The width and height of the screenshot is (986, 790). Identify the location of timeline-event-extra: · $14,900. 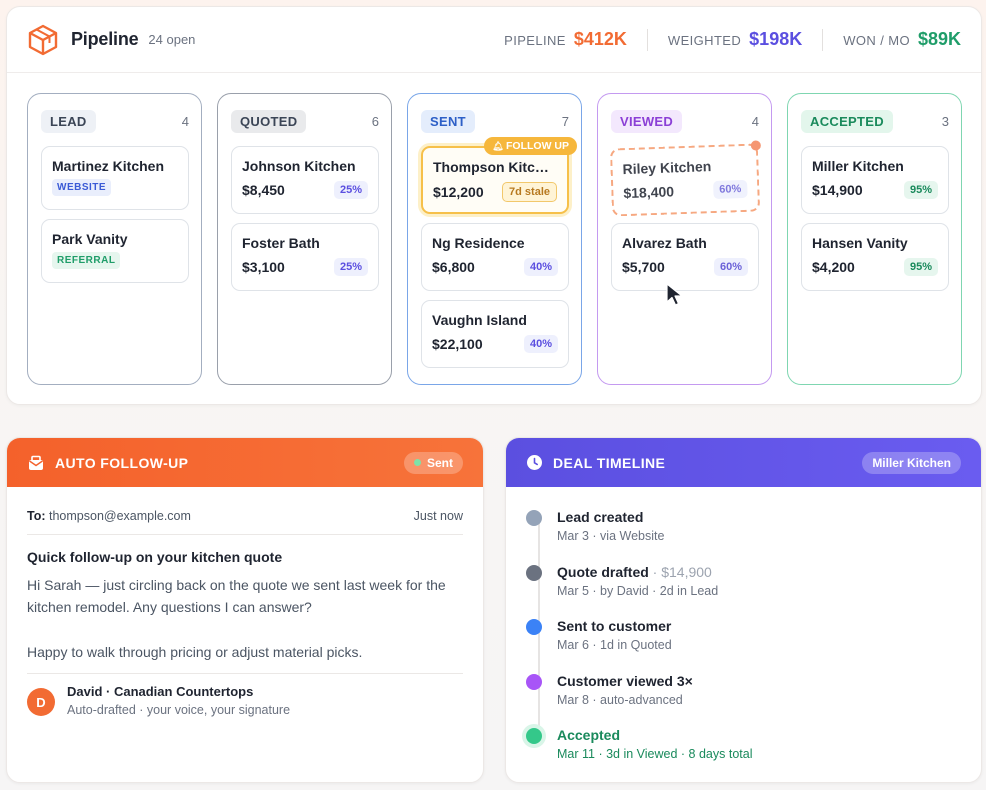
(680, 571).